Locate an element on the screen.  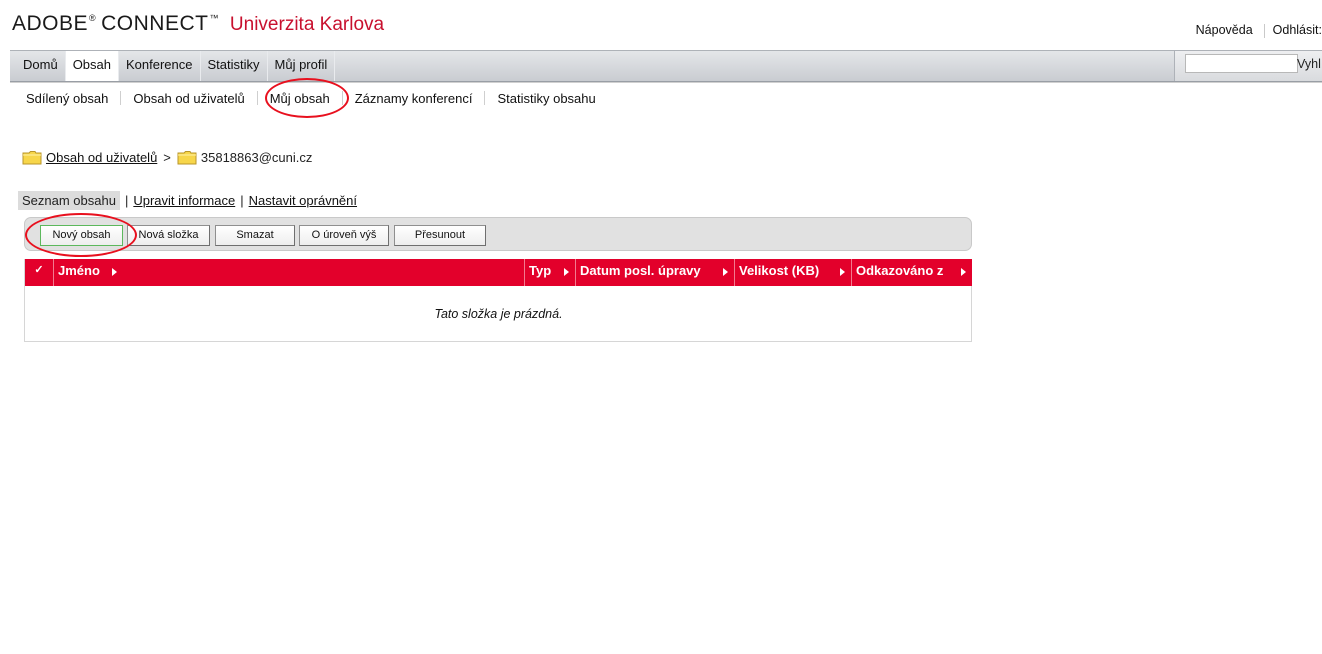
search-area: Vyhl is located at coordinates (1248, 66).